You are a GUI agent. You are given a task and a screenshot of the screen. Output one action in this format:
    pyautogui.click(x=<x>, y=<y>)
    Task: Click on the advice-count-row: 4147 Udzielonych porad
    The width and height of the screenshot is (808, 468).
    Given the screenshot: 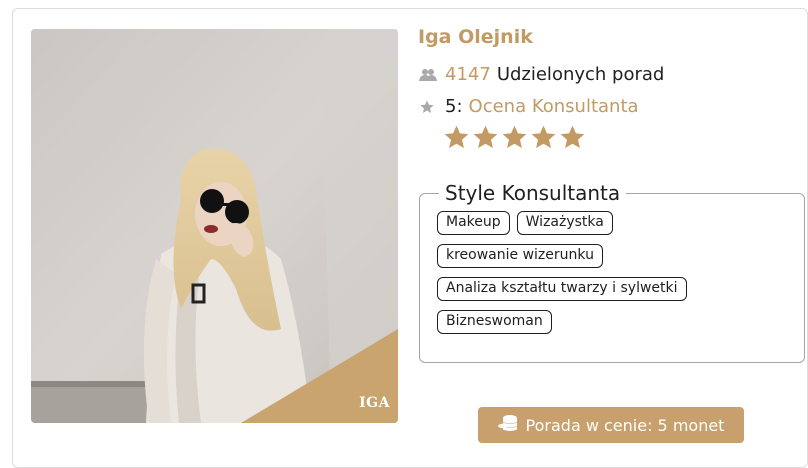 What is the action you would take?
    pyautogui.click(x=541, y=74)
    